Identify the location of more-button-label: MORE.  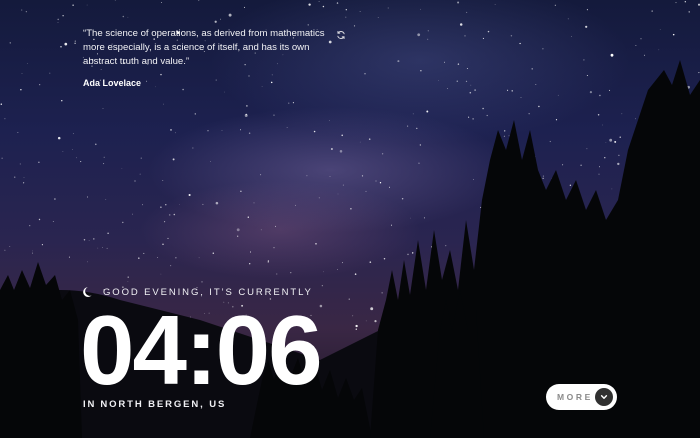
(575, 397).